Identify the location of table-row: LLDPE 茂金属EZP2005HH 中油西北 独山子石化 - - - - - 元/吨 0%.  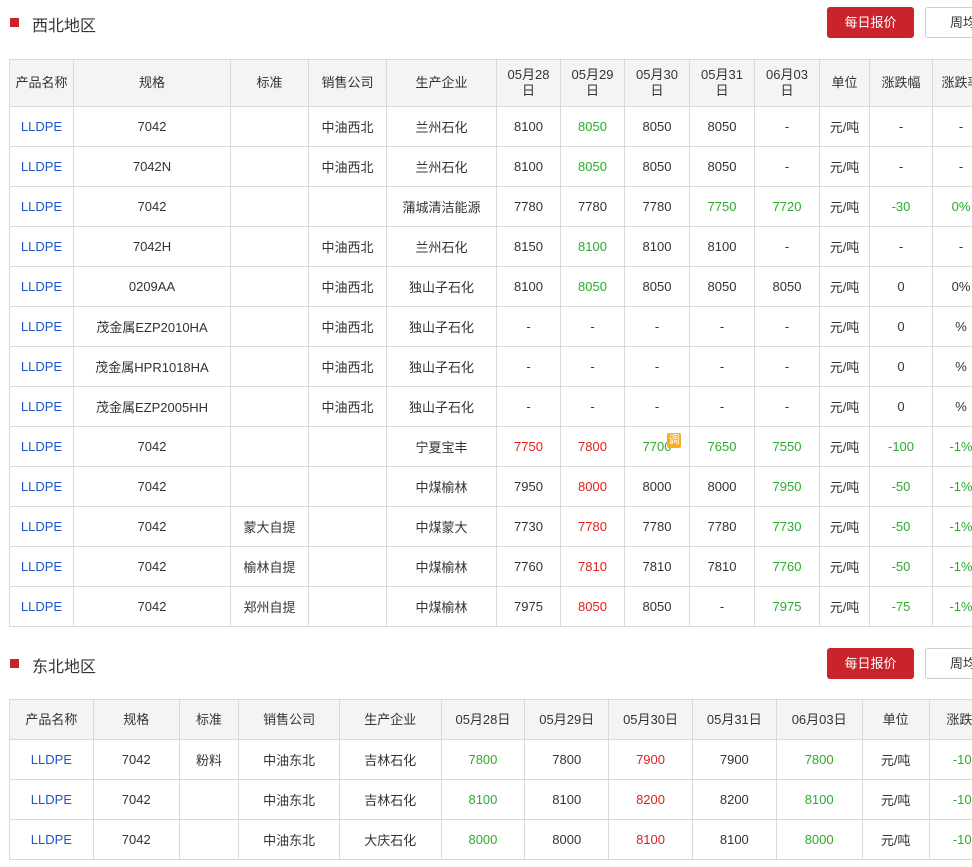
(490, 406).